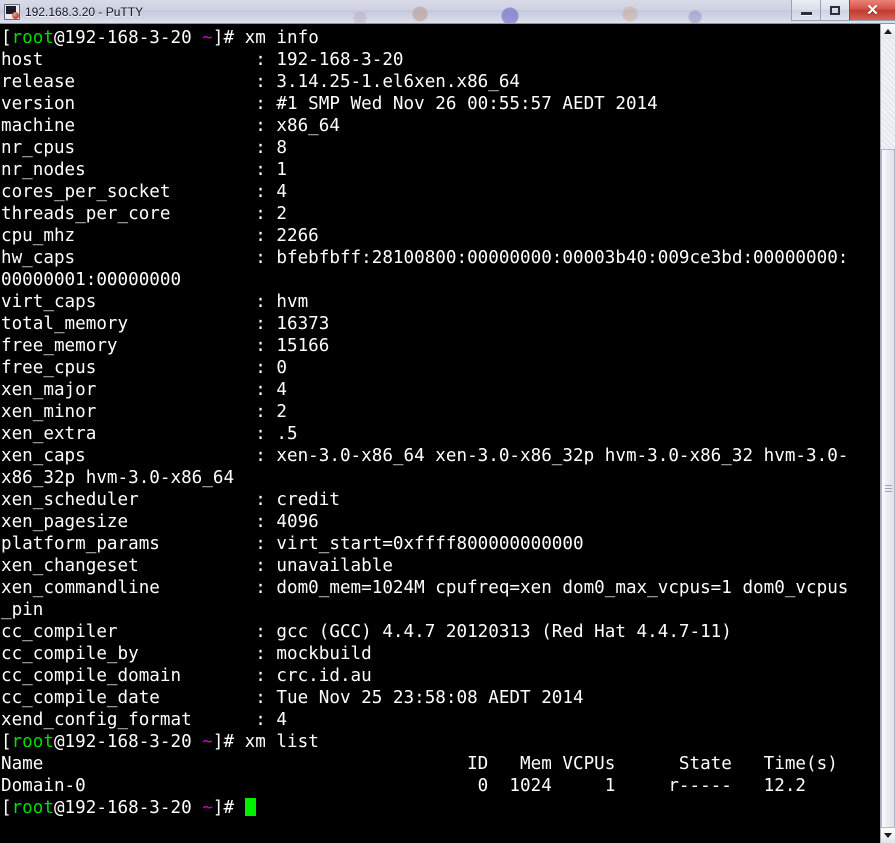 The image size is (895, 843). What do you see at coordinates (144, 192) in the screenshot?
I see `terminal-line: cores_per_socket : 4` at bounding box center [144, 192].